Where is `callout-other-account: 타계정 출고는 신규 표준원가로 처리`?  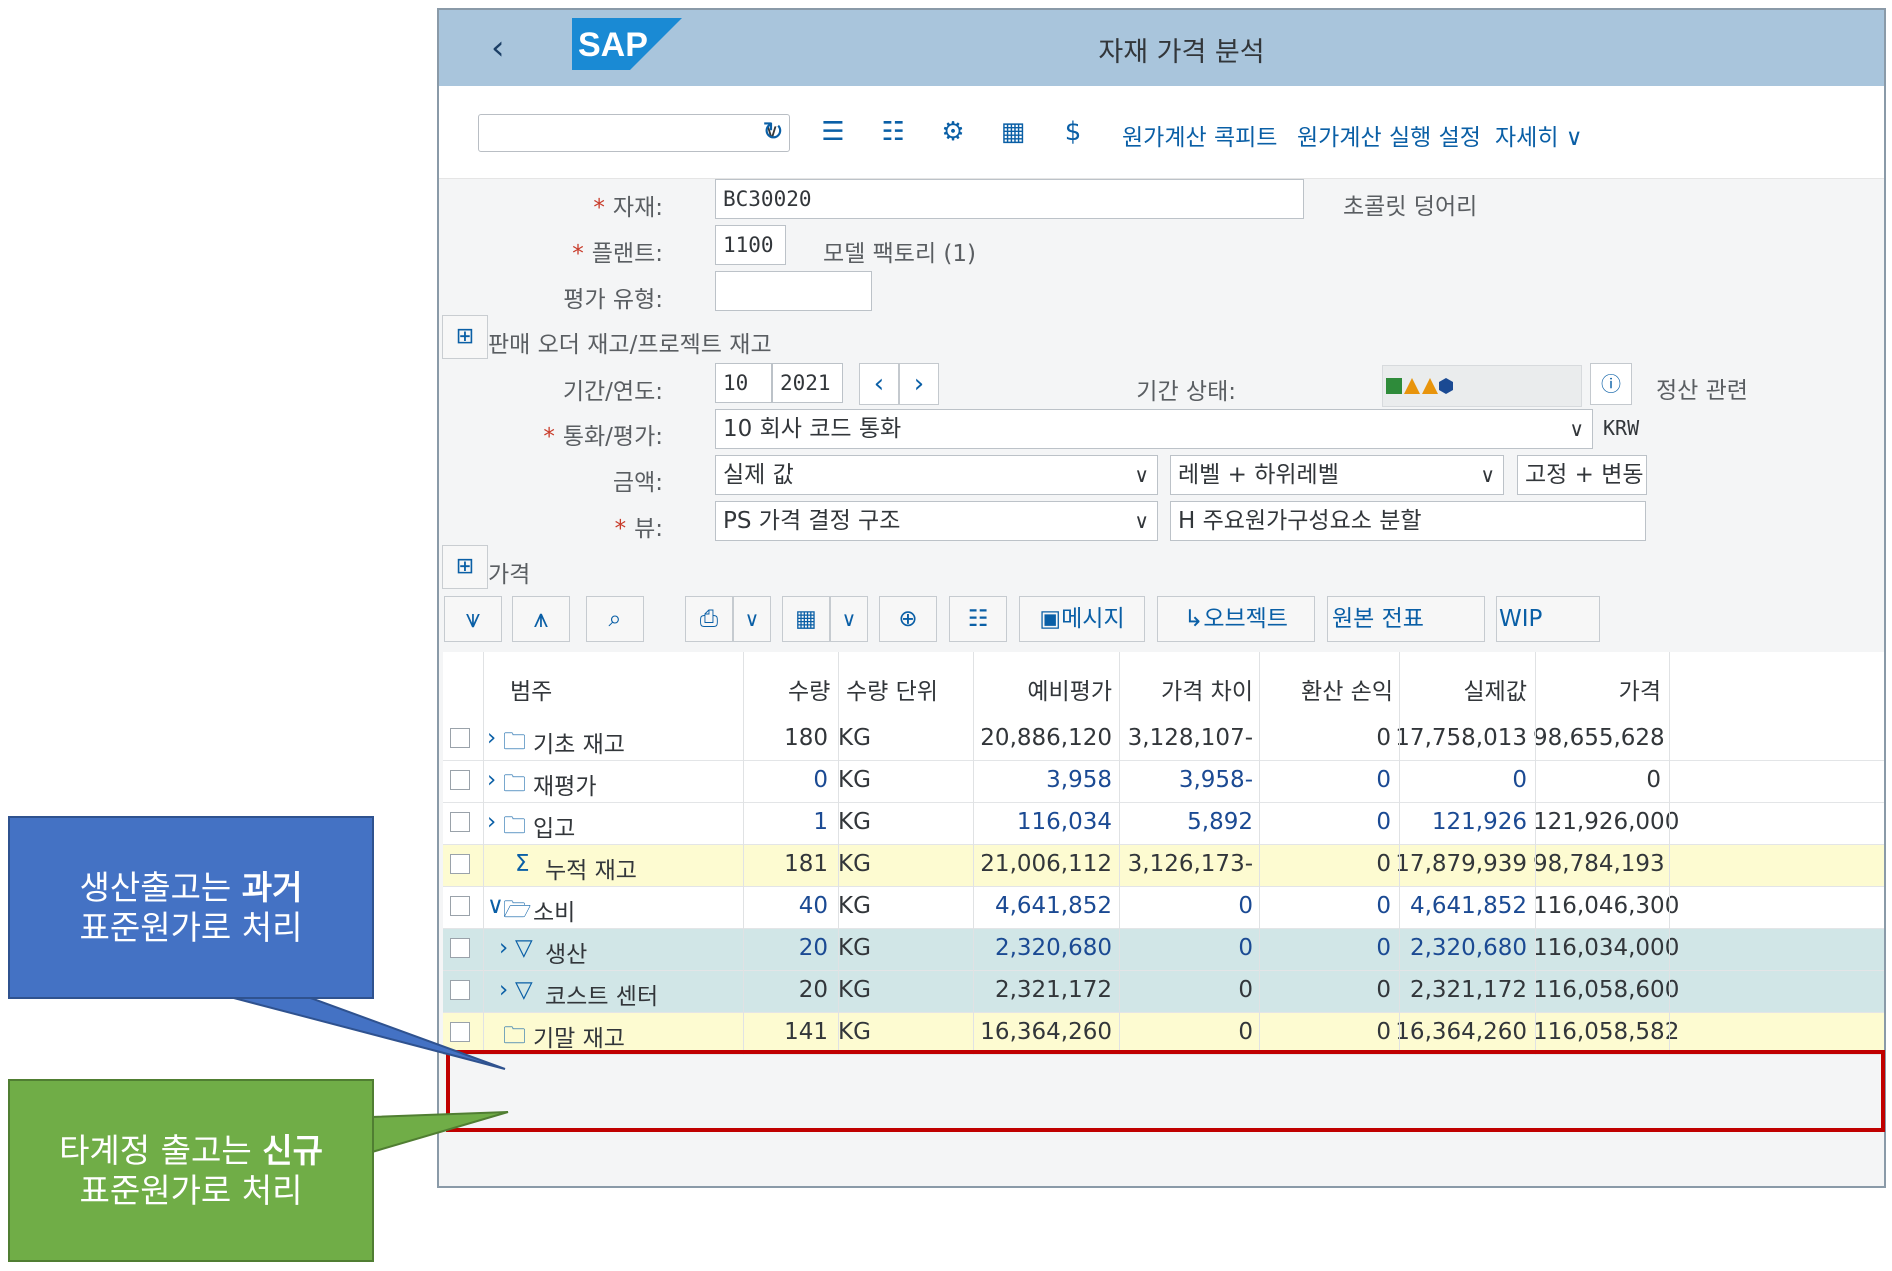 callout-other-account: 타계정 출고는 신규 표준원가로 처리 is located at coordinates (191, 1170).